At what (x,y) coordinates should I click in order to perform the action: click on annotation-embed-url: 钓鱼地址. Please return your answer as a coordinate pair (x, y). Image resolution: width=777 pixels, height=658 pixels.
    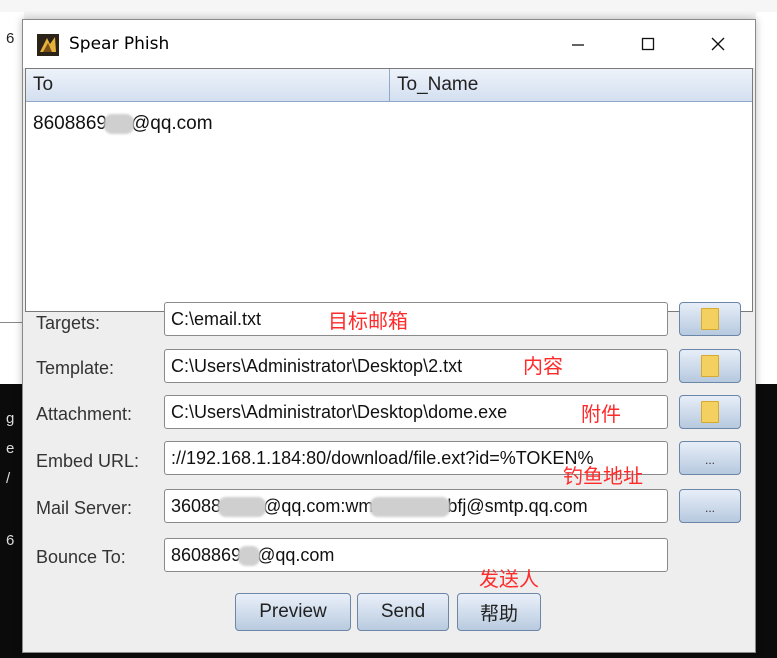
    Looking at the image, I should click on (603, 476).